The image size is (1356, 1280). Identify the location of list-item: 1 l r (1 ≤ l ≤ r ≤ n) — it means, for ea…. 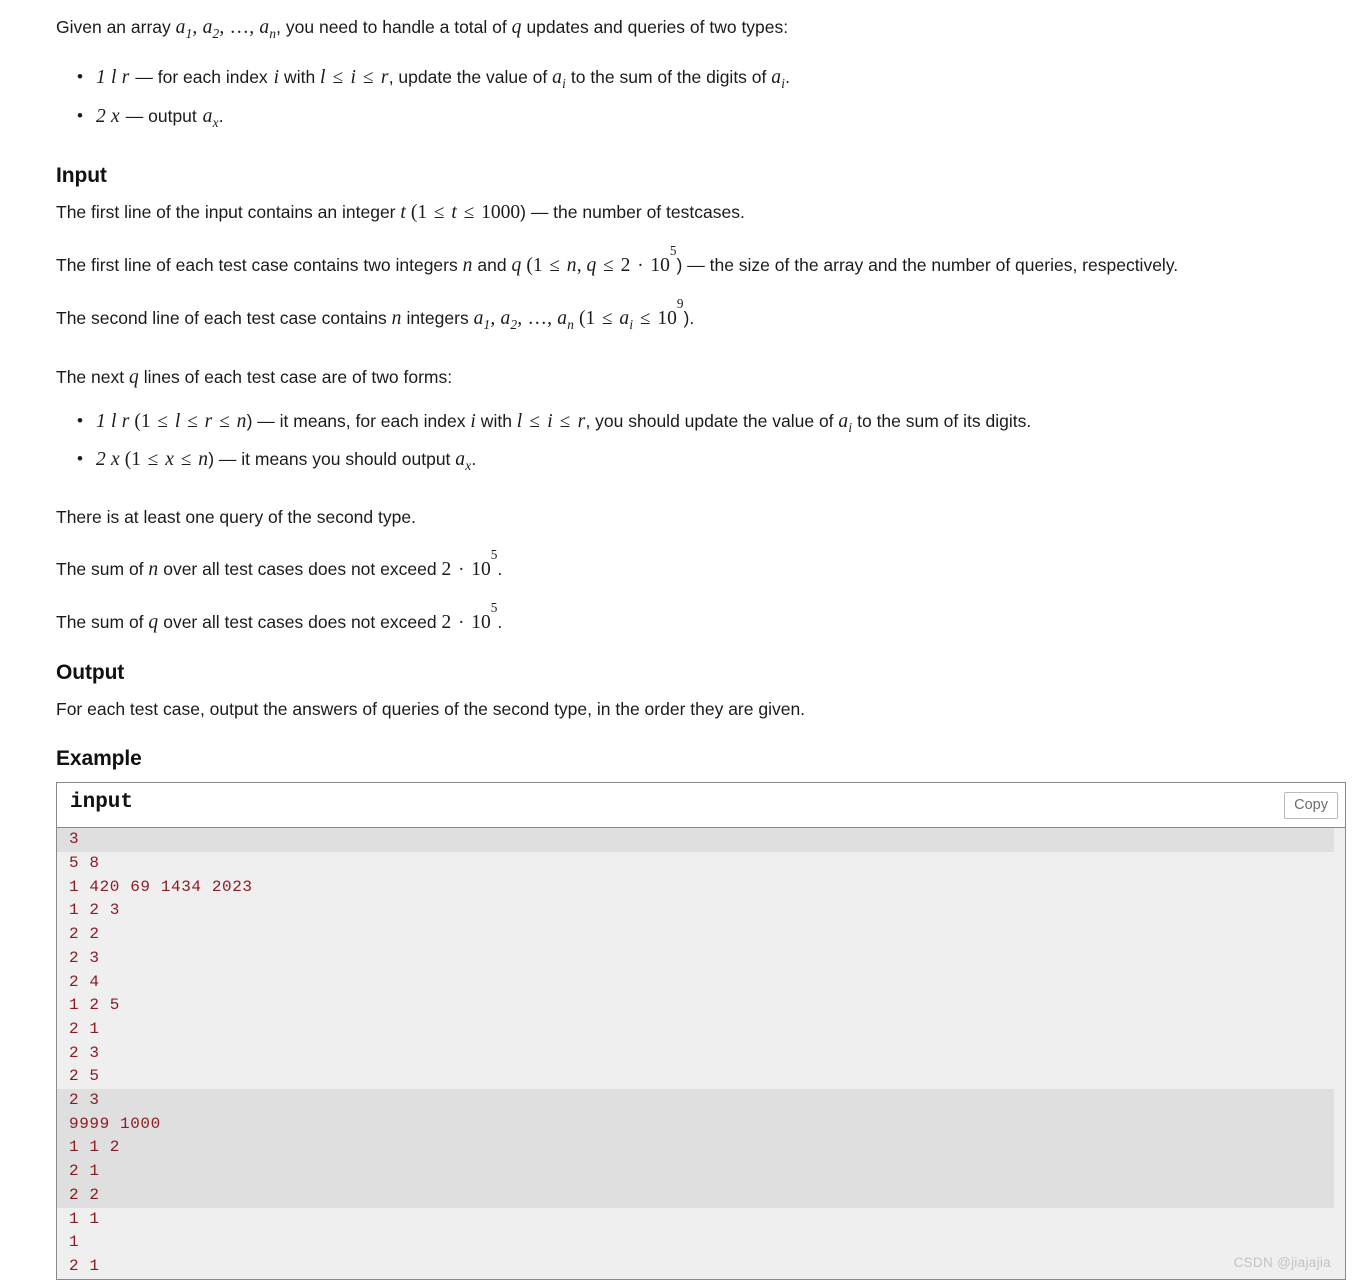
(711, 424).